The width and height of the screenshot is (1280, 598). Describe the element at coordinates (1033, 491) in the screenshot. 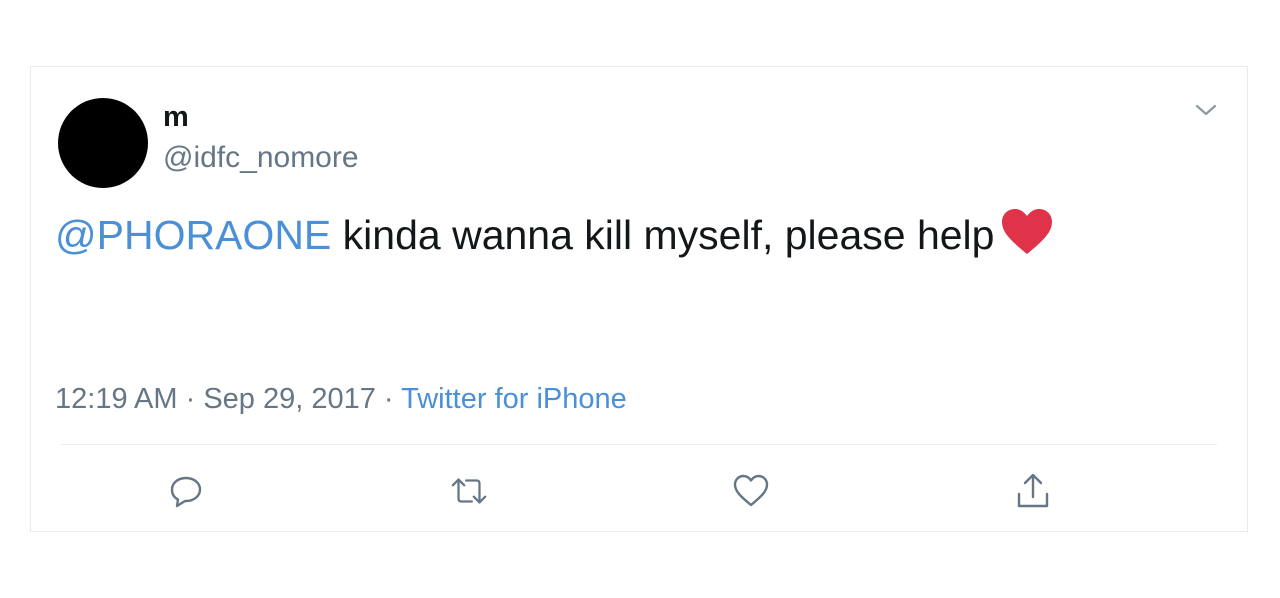

I see `share-icon` at that location.